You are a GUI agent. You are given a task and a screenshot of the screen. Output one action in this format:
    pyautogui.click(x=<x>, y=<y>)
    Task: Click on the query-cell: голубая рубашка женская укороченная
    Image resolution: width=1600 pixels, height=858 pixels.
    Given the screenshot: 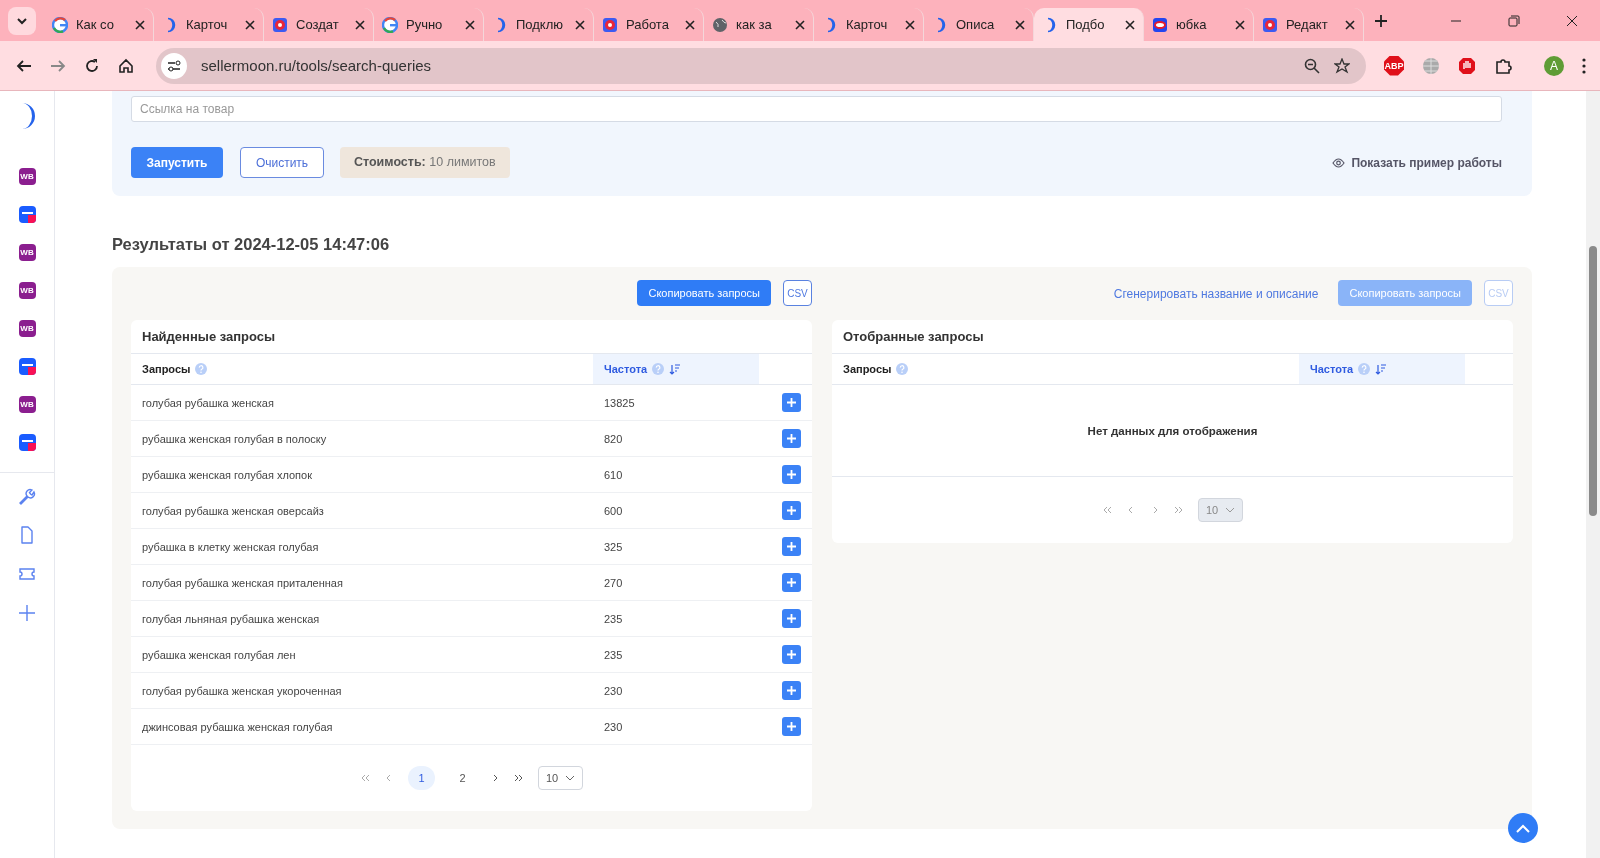 What is the action you would take?
    pyautogui.click(x=242, y=690)
    